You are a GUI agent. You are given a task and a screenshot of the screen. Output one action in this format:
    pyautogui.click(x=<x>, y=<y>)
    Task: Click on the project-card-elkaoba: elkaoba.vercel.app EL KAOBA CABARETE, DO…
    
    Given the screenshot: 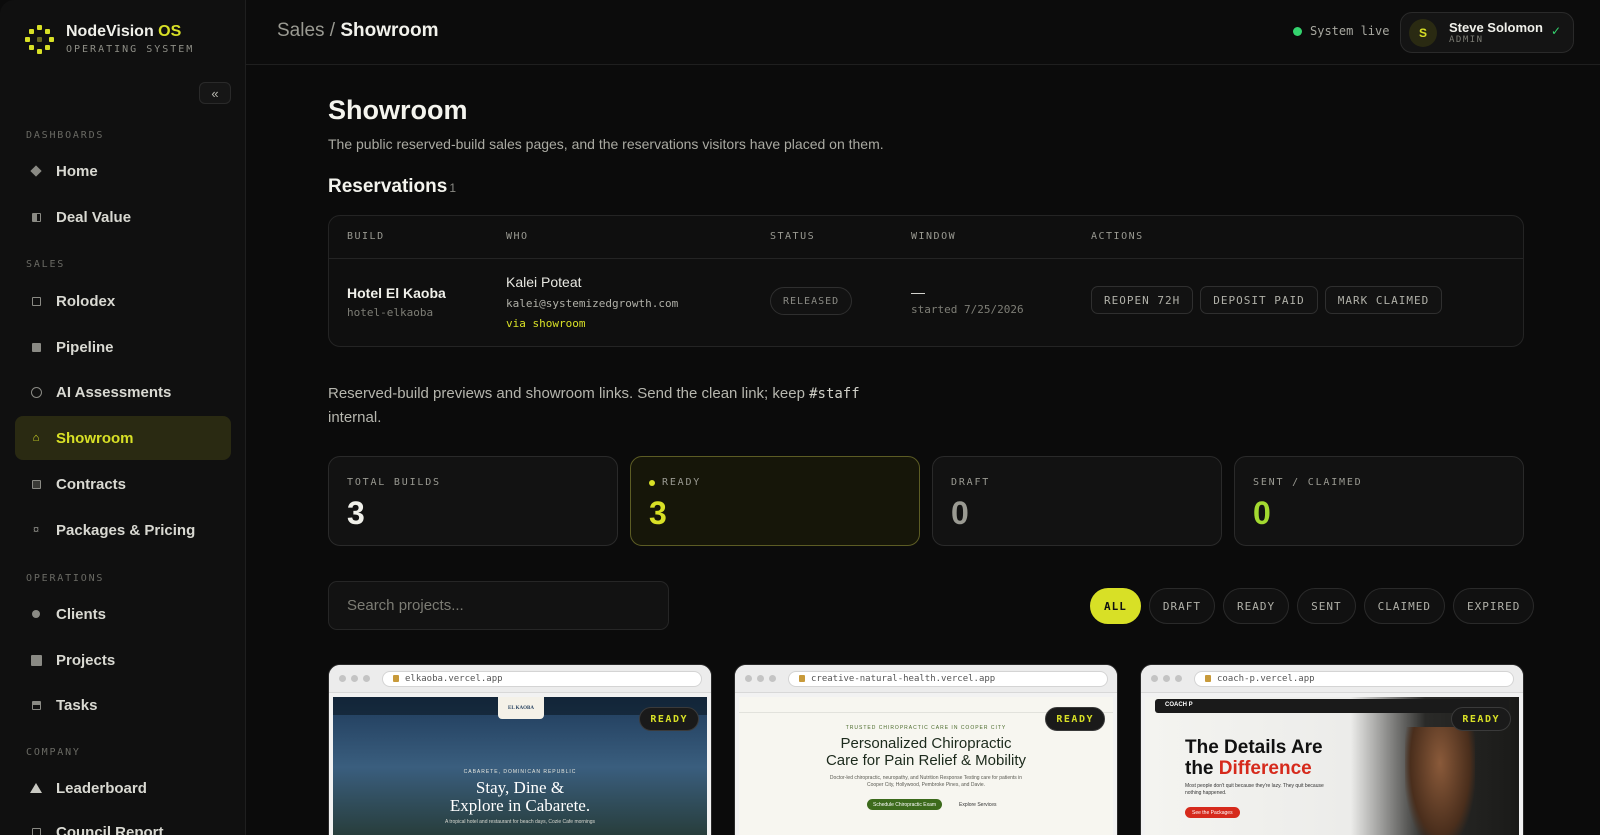 What is the action you would take?
    pyautogui.click(x=520, y=749)
    